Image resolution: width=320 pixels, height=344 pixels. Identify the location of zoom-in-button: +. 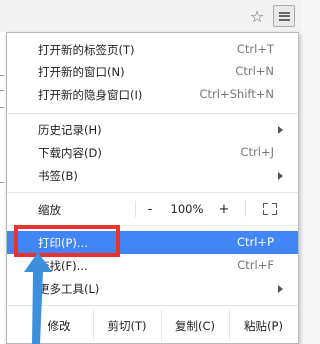
(224, 209).